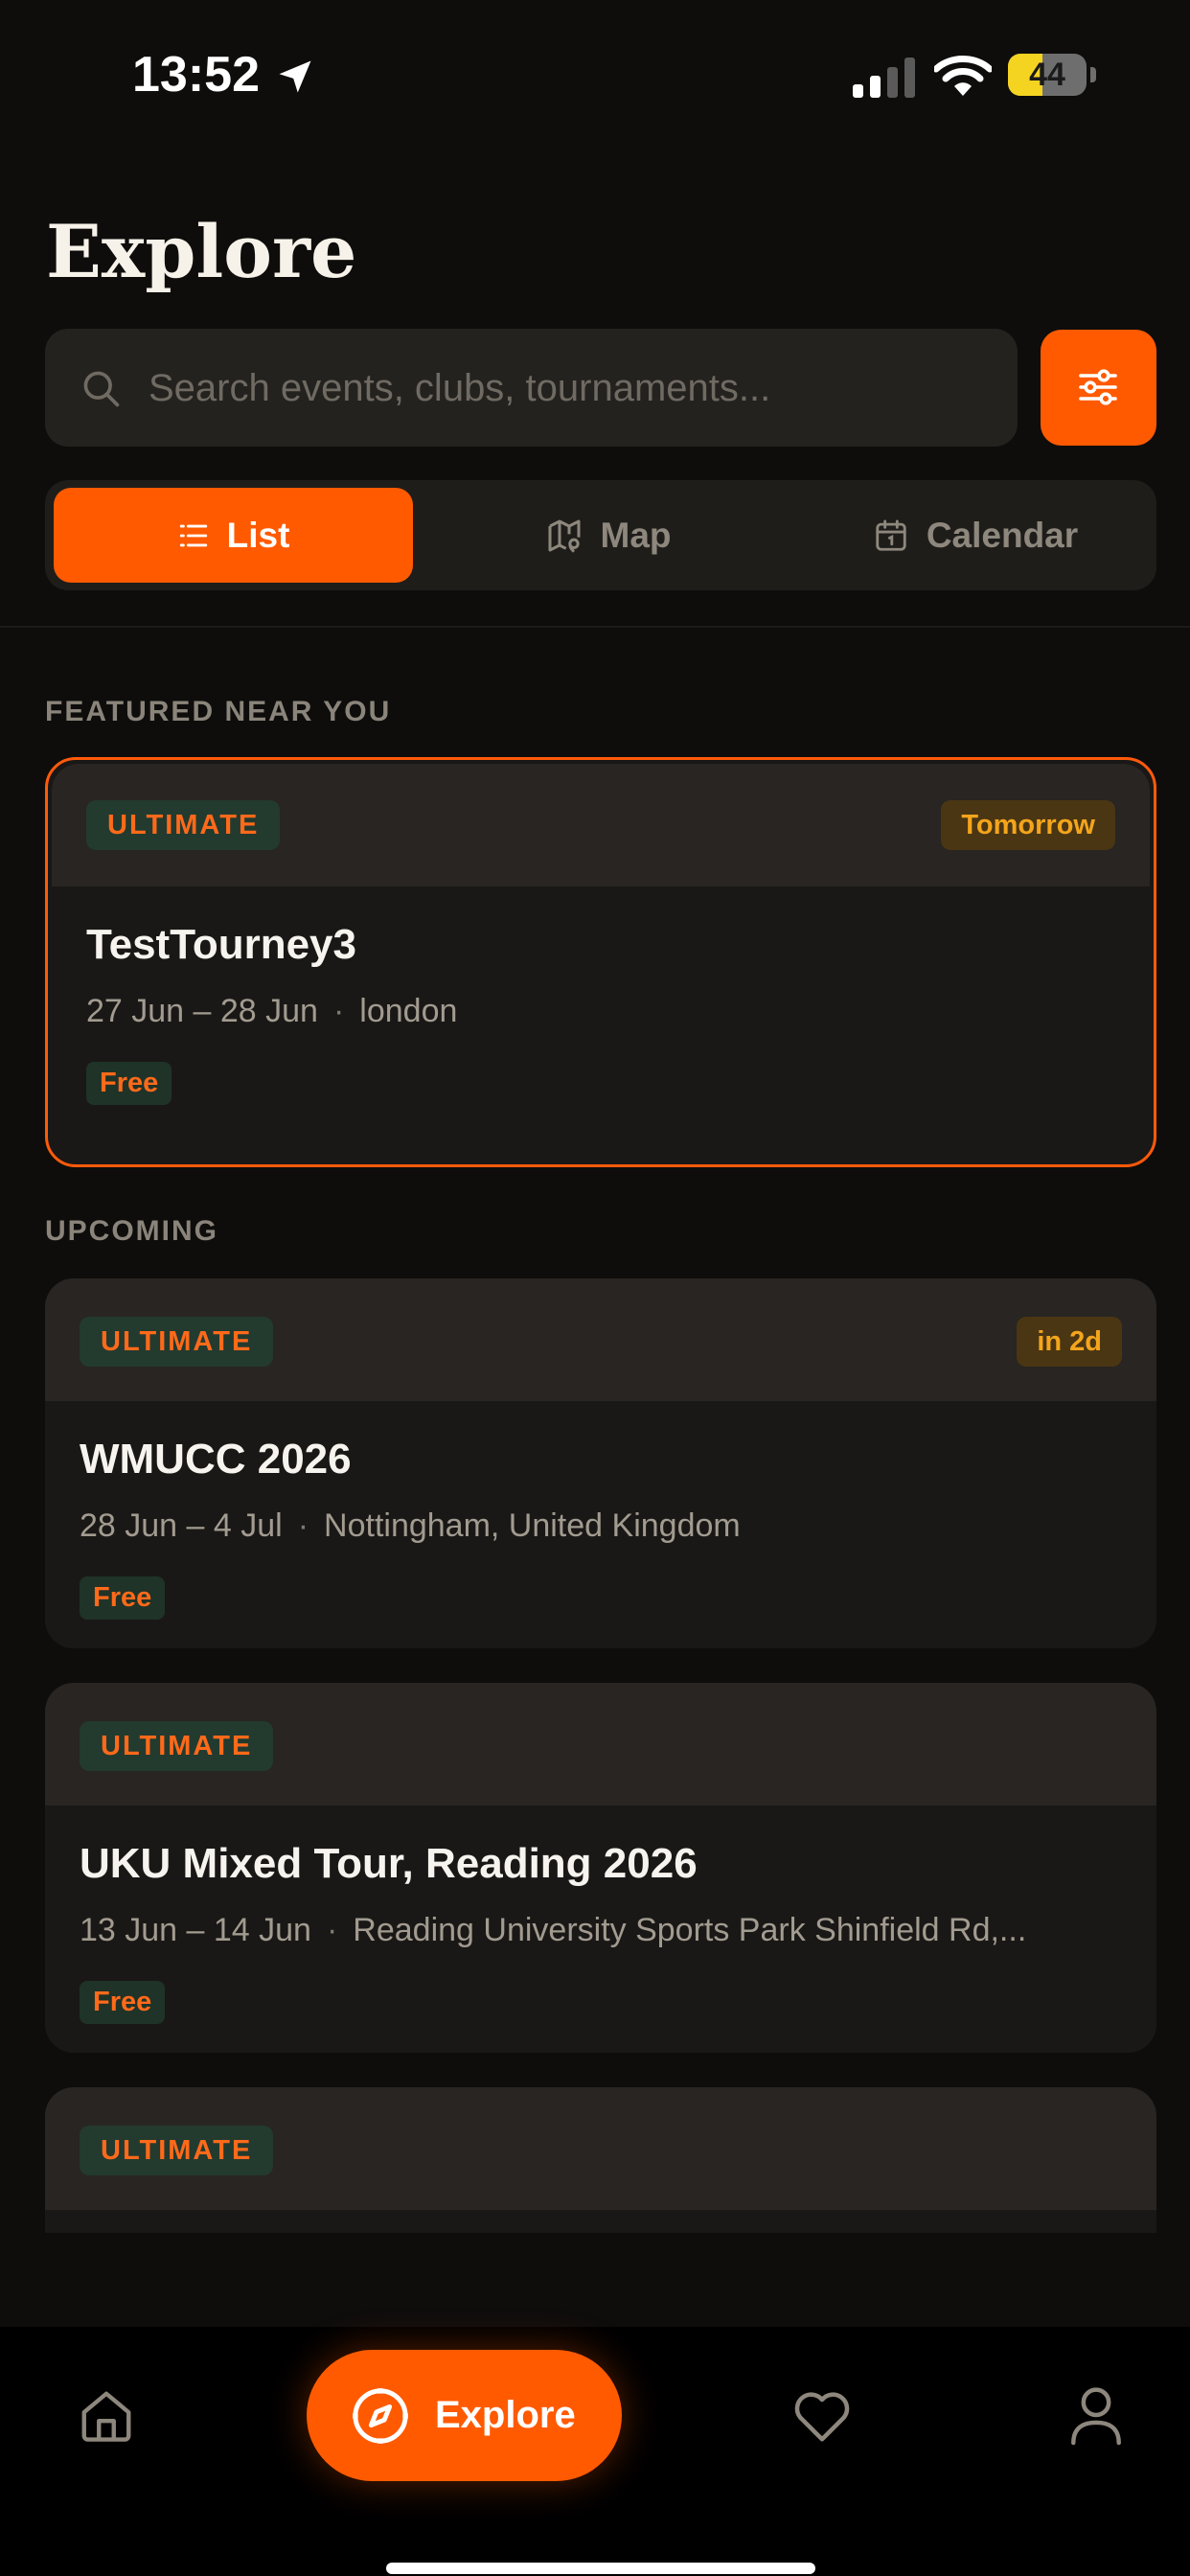 The image size is (1190, 2576). I want to click on map-icon, so click(564, 536).